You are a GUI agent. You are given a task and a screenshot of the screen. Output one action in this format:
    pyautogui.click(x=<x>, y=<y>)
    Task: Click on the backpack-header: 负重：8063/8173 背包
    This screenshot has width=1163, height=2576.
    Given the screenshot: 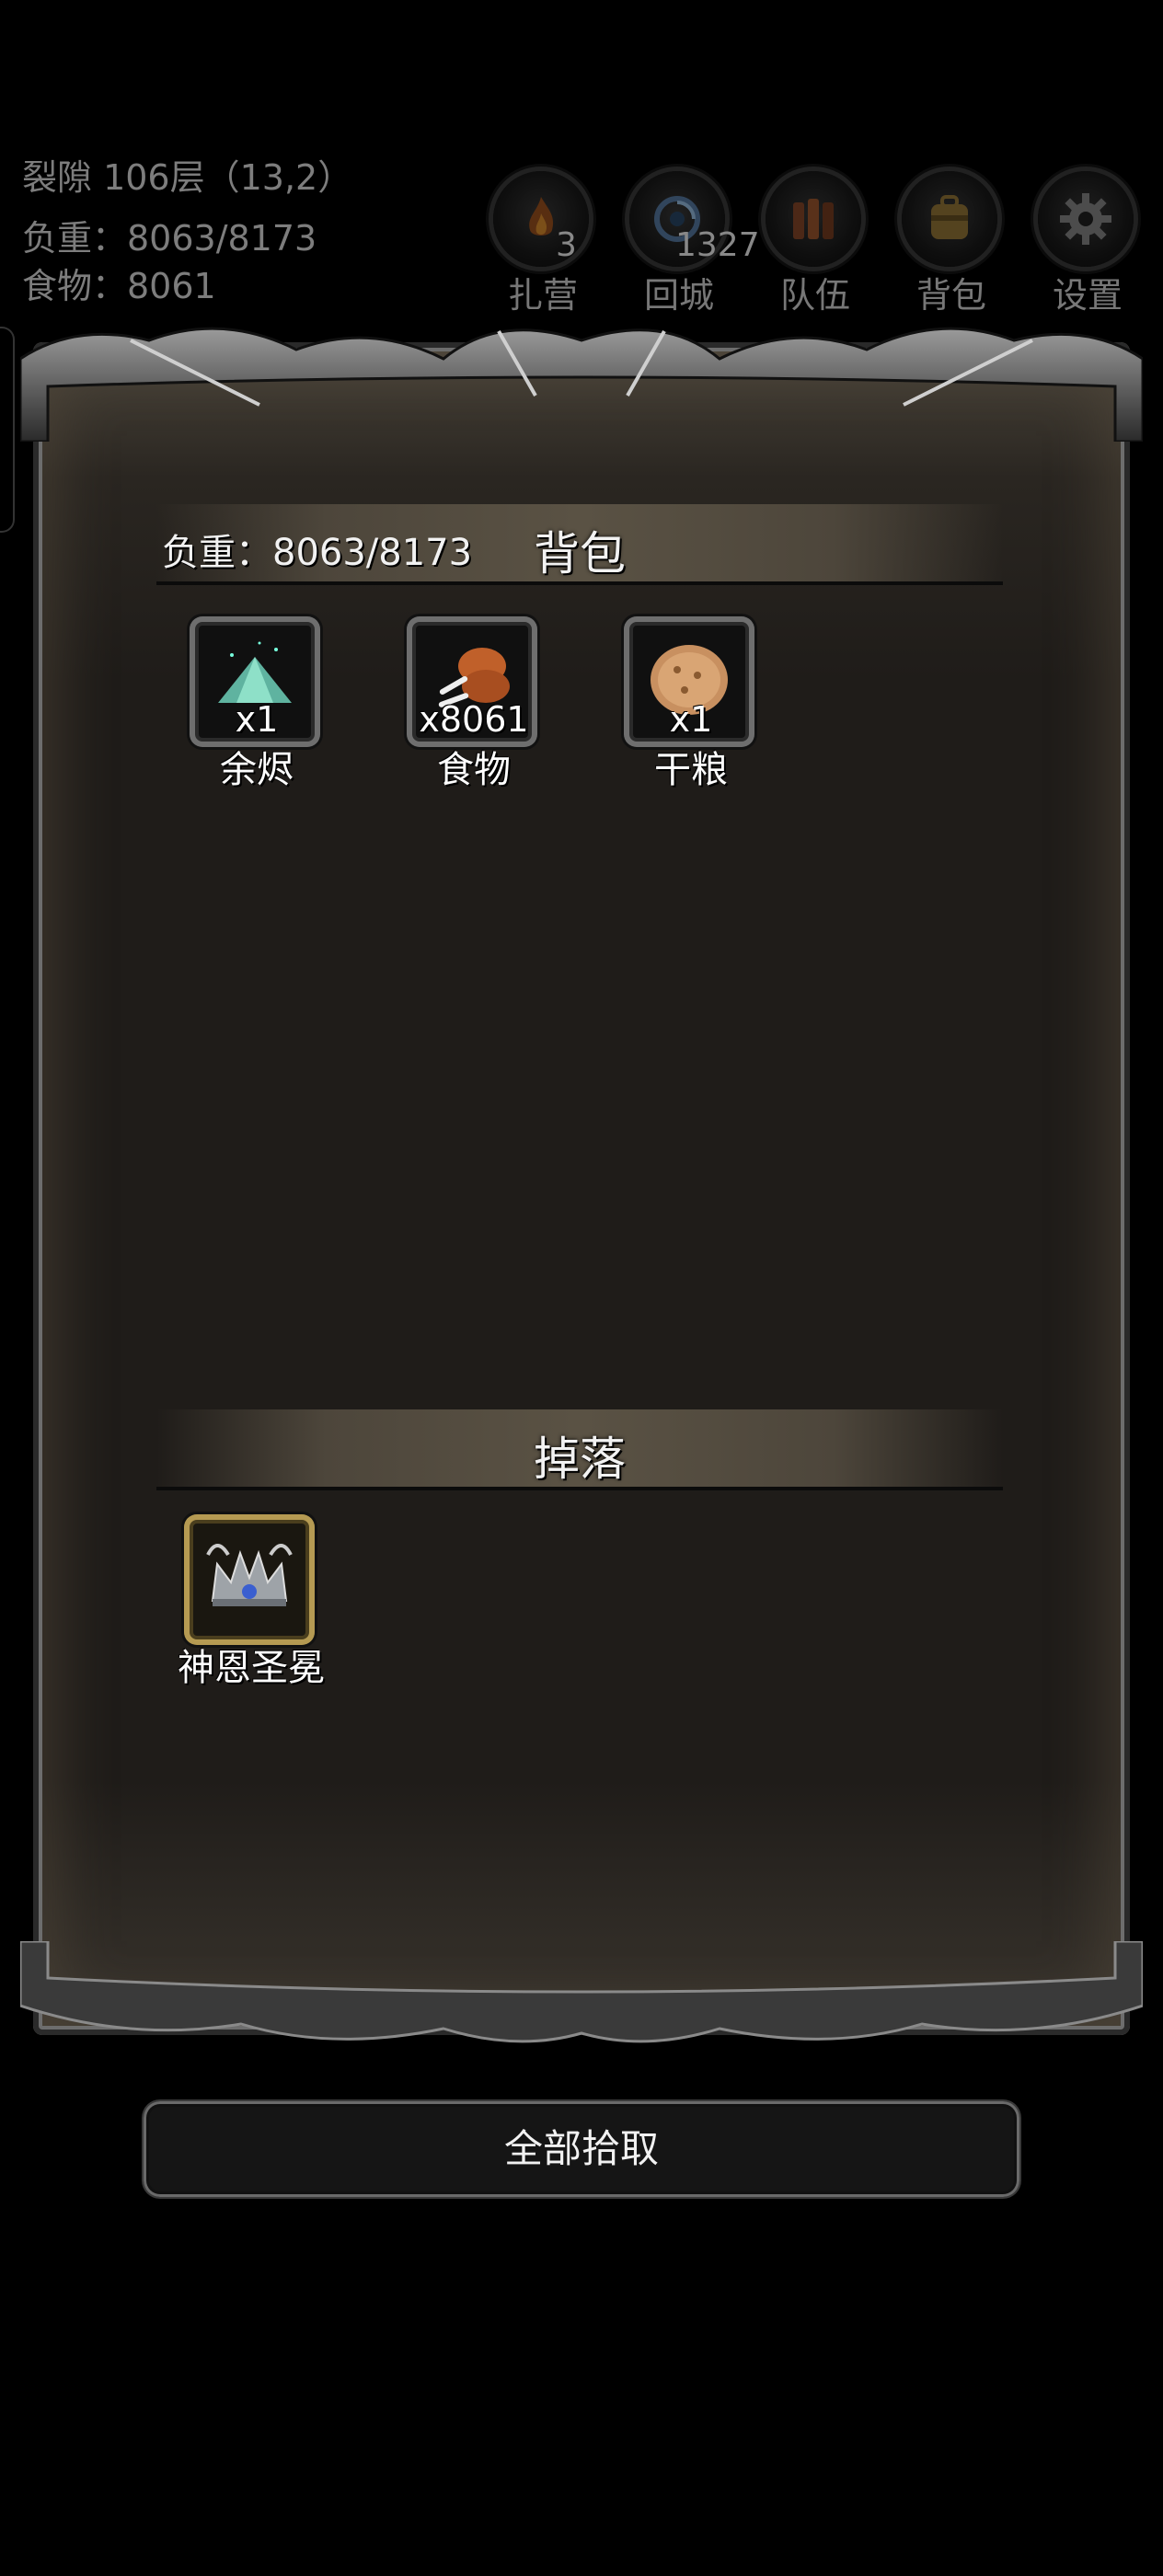 What is the action you would take?
    pyautogui.click(x=580, y=544)
    